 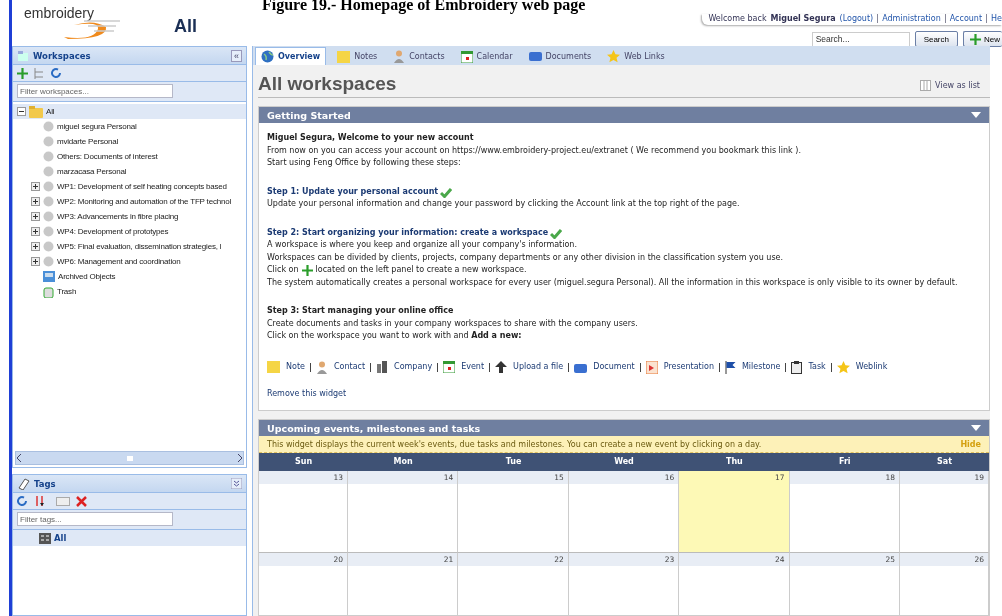 I want to click on globe-icon, so click(x=267, y=56).